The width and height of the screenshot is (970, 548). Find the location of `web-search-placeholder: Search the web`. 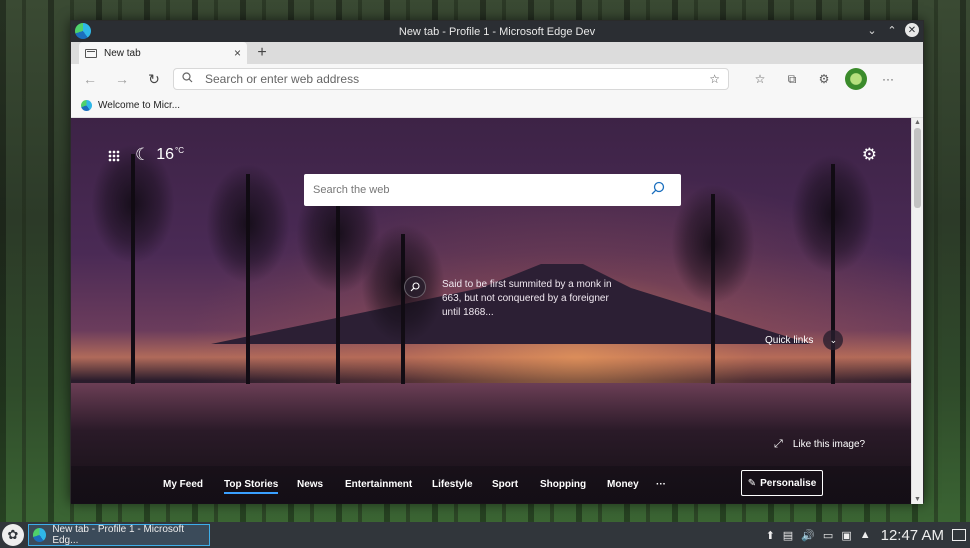

web-search-placeholder: Search the web is located at coordinates (351, 190).